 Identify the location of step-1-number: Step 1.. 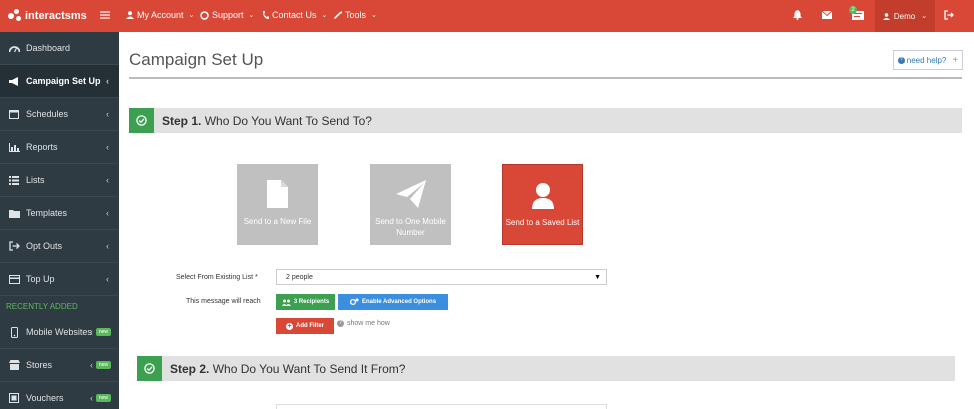
(182, 120).